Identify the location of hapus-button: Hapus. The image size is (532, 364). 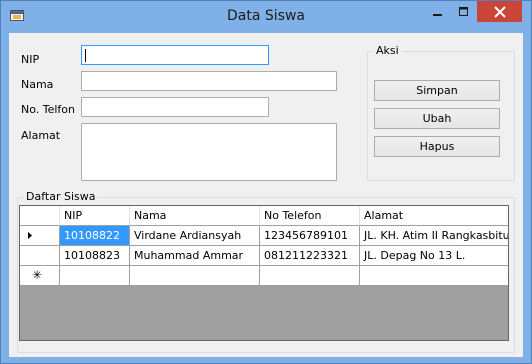
(437, 146).